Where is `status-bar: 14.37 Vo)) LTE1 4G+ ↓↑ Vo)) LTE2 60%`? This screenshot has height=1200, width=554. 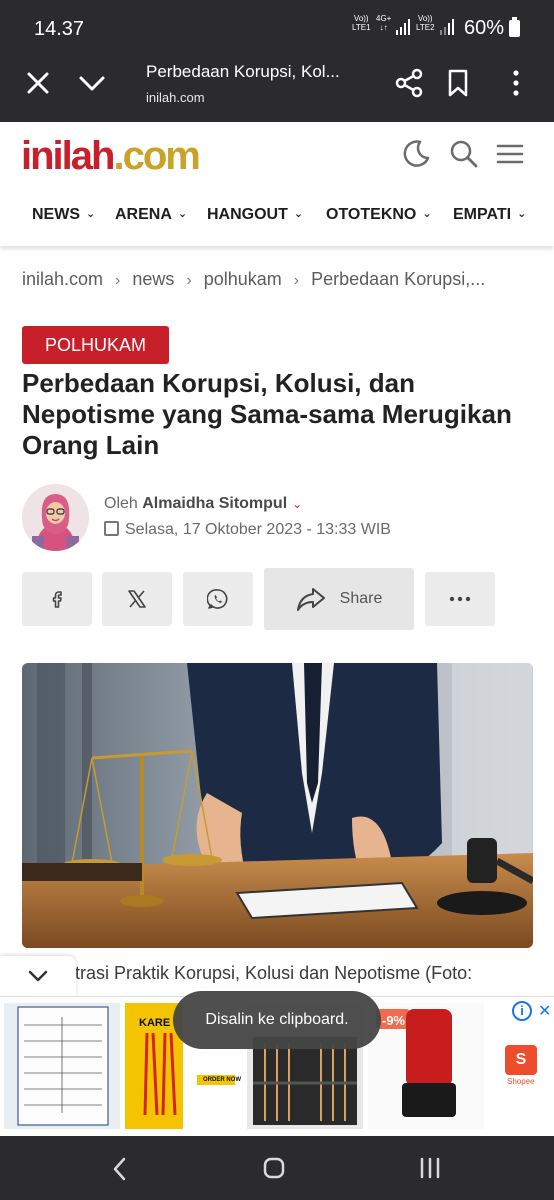 status-bar: 14.37 Vo)) LTE1 4G+ ↓↑ Vo)) LTE2 60% is located at coordinates (277, 28).